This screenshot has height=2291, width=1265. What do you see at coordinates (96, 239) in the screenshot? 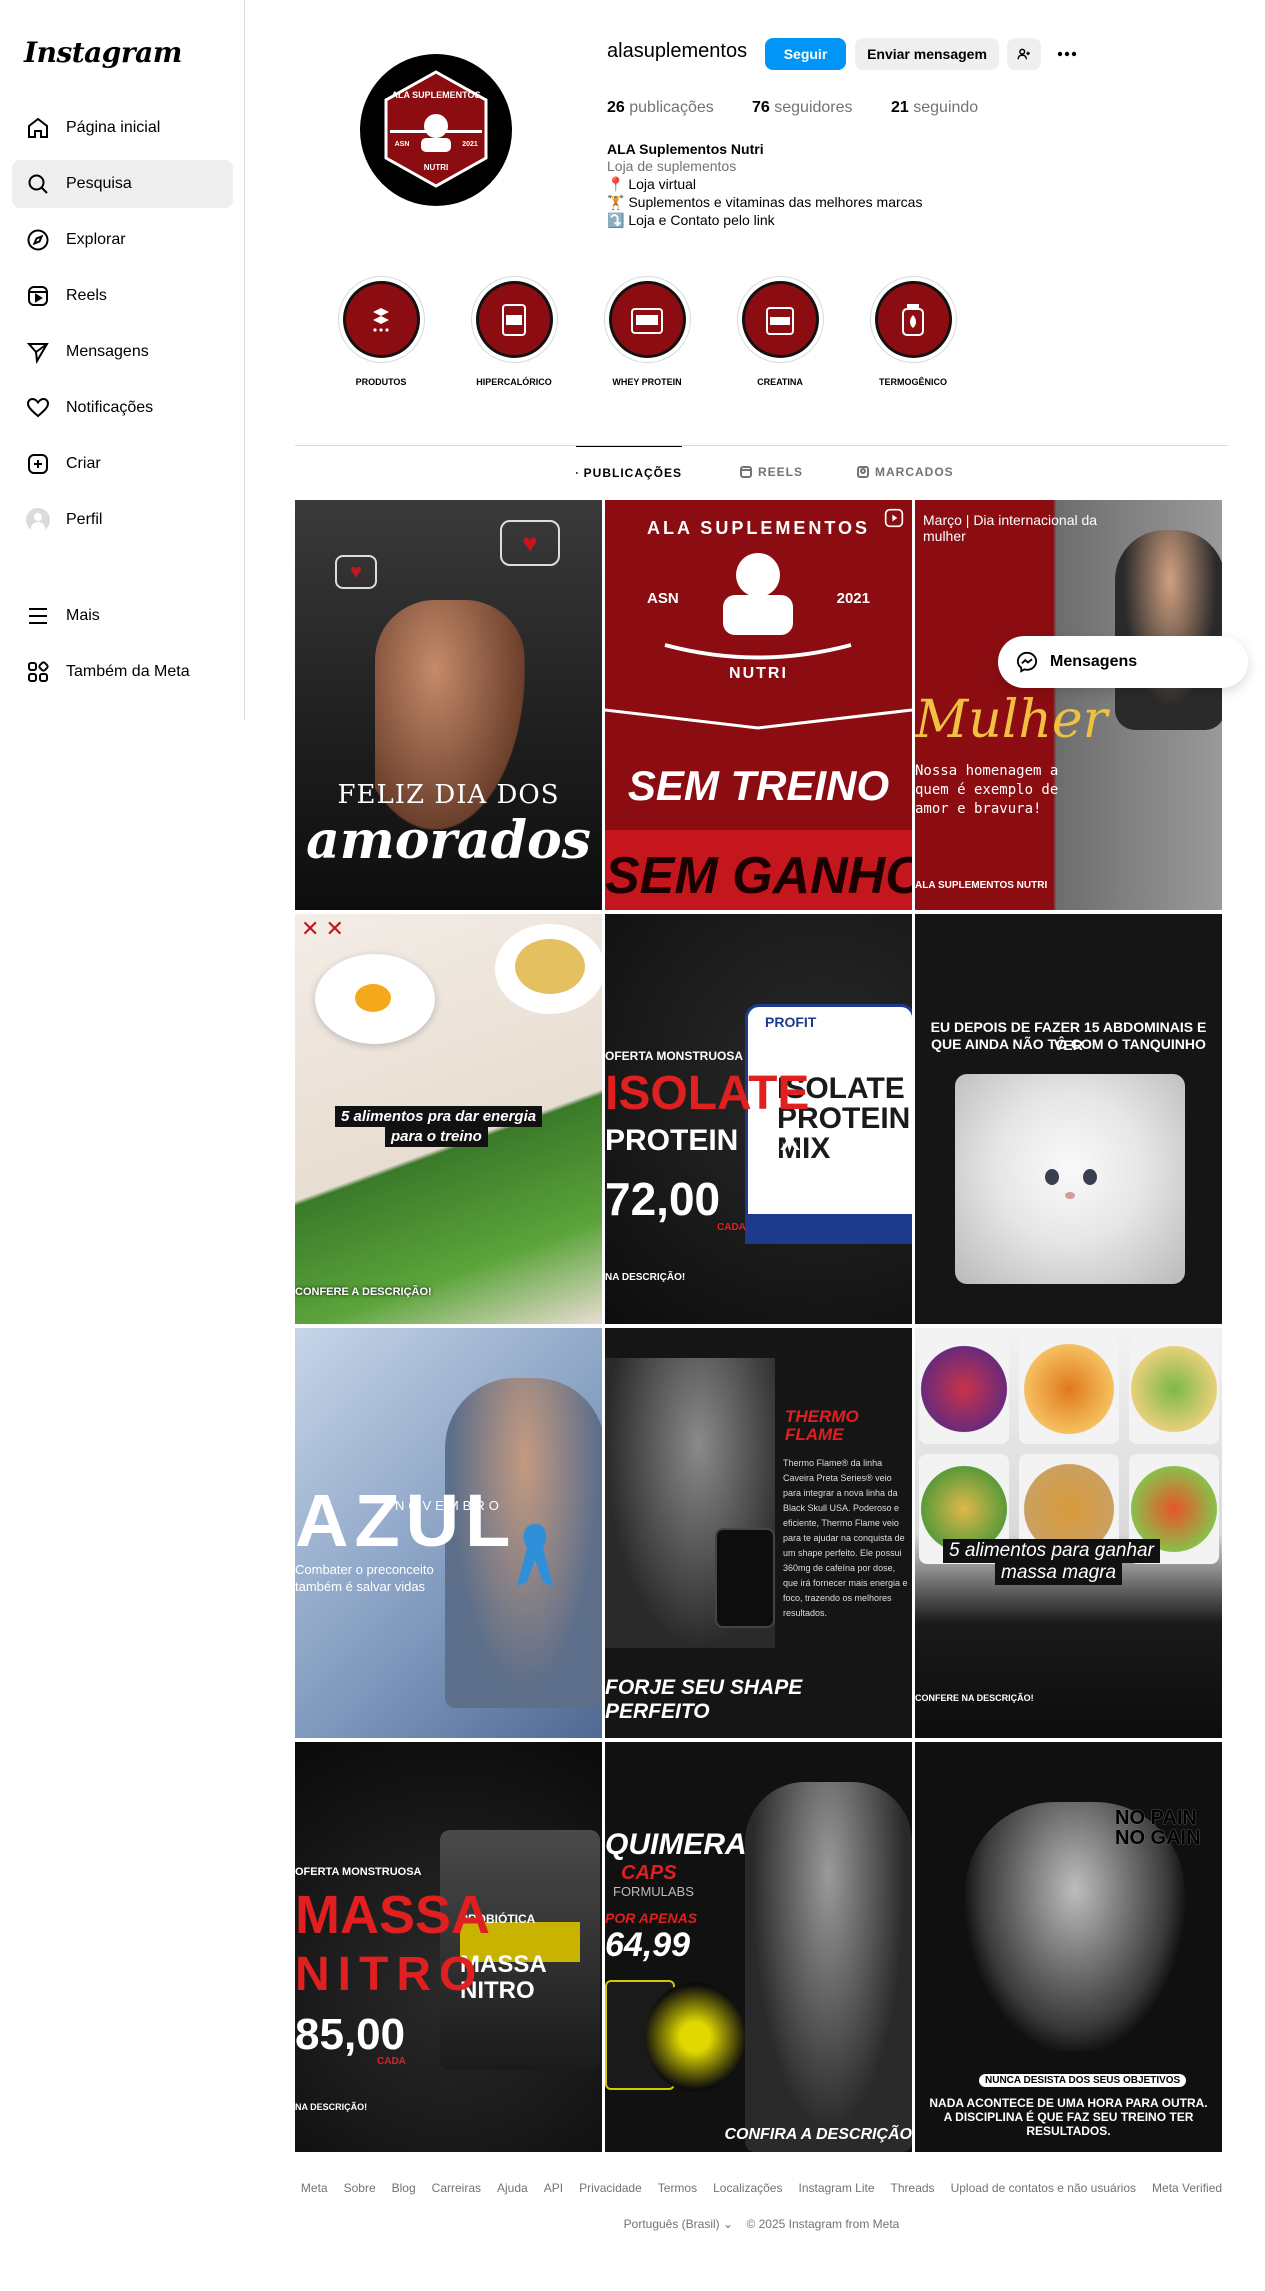
I see `sidebar-item-label: Explorar` at bounding box center [96, 239].